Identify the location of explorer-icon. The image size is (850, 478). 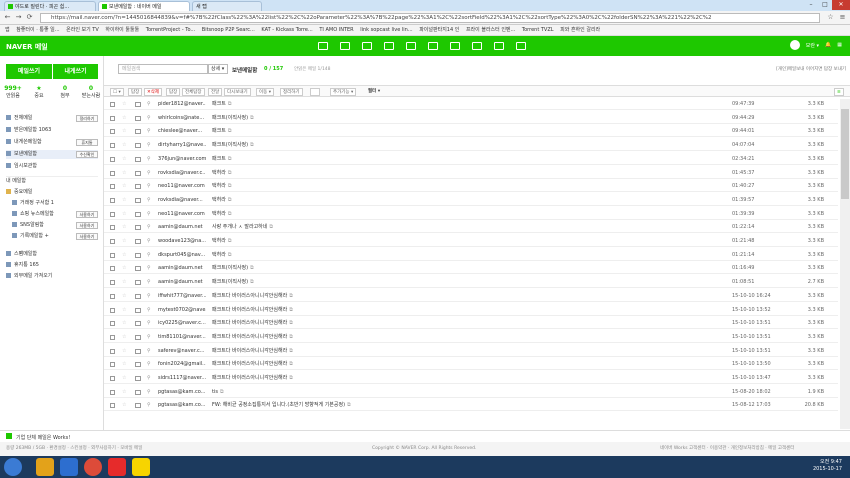
(45, 467).